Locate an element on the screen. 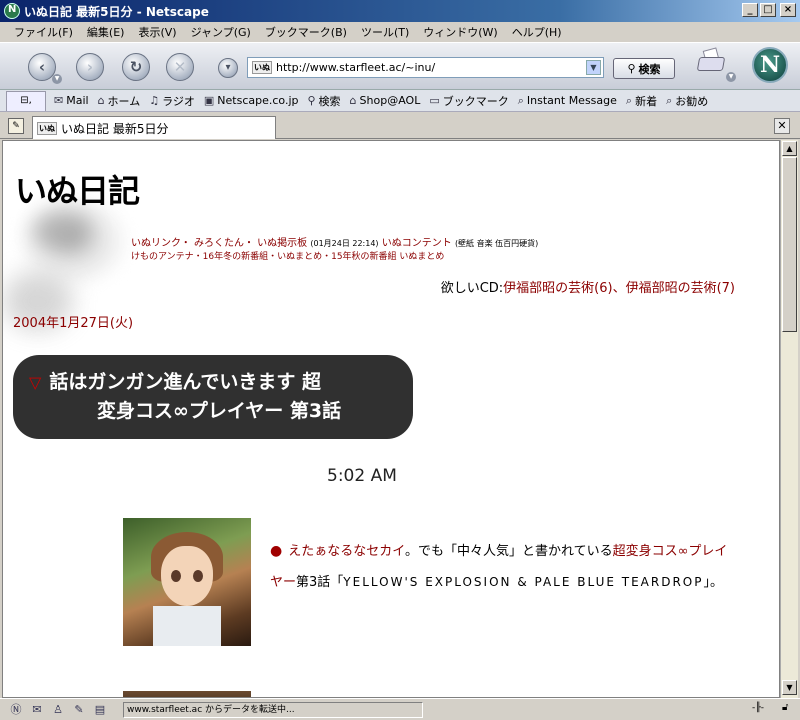 Image resolution: width=800 pixels, height=720 pixels. link-eternal-sekai: えたぁなるなセカイ is located at coordinates (346, 551).